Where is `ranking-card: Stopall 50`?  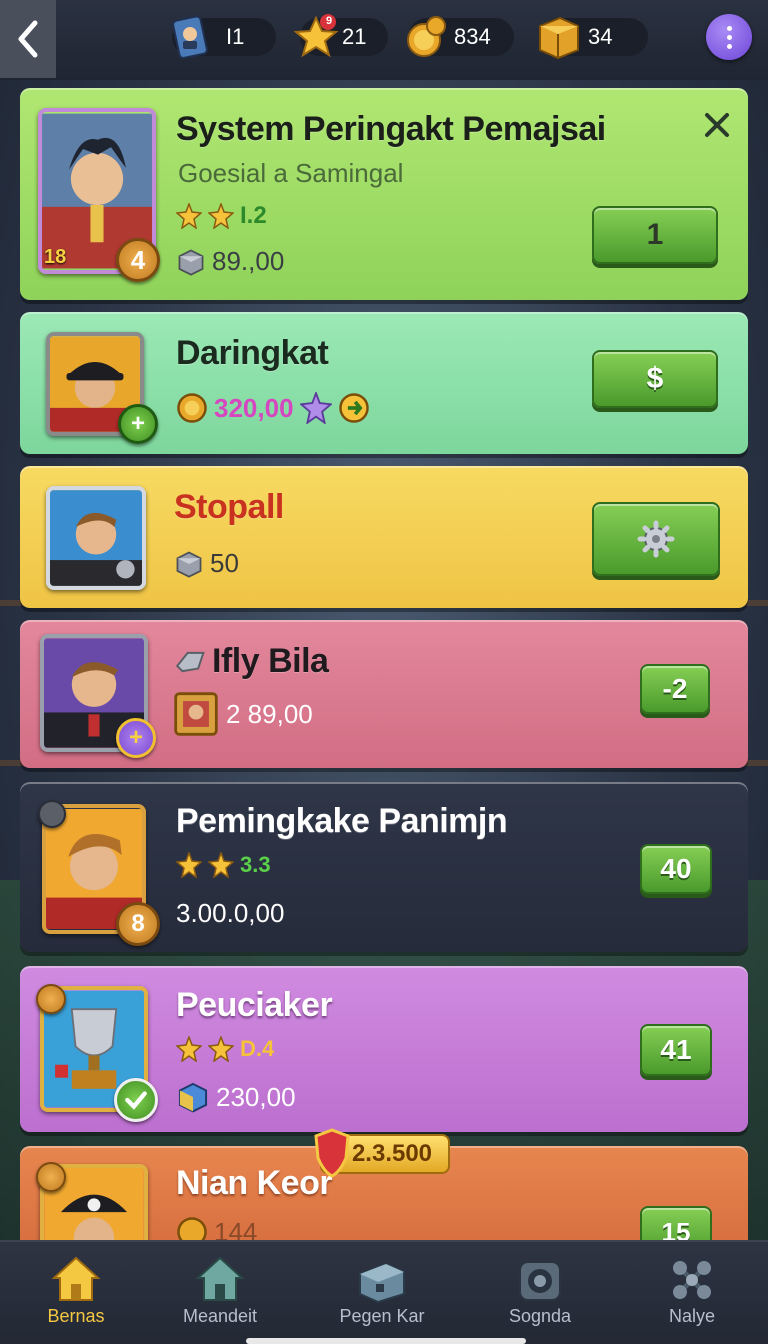
ranking-card: Stopall 50 is located at coordinates (384, 537).